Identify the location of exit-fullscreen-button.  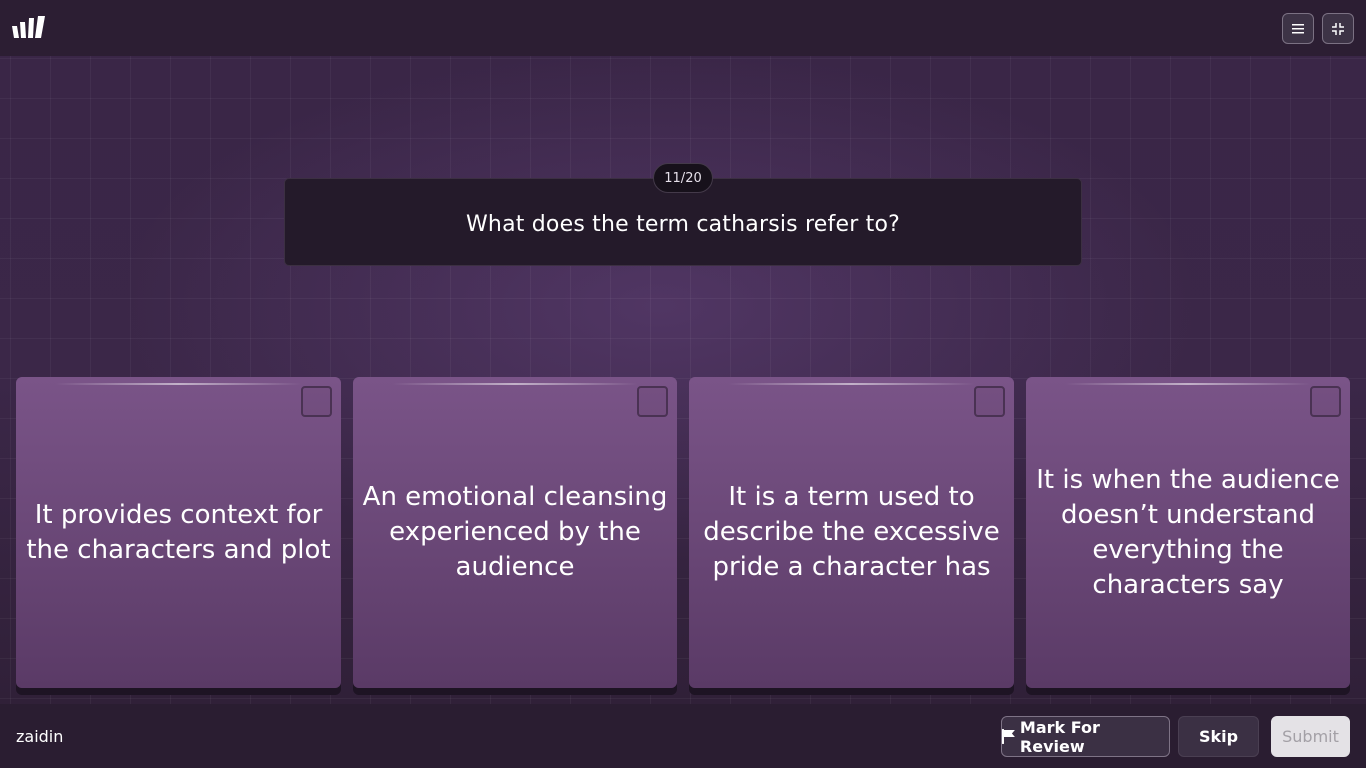
(1338, 28).